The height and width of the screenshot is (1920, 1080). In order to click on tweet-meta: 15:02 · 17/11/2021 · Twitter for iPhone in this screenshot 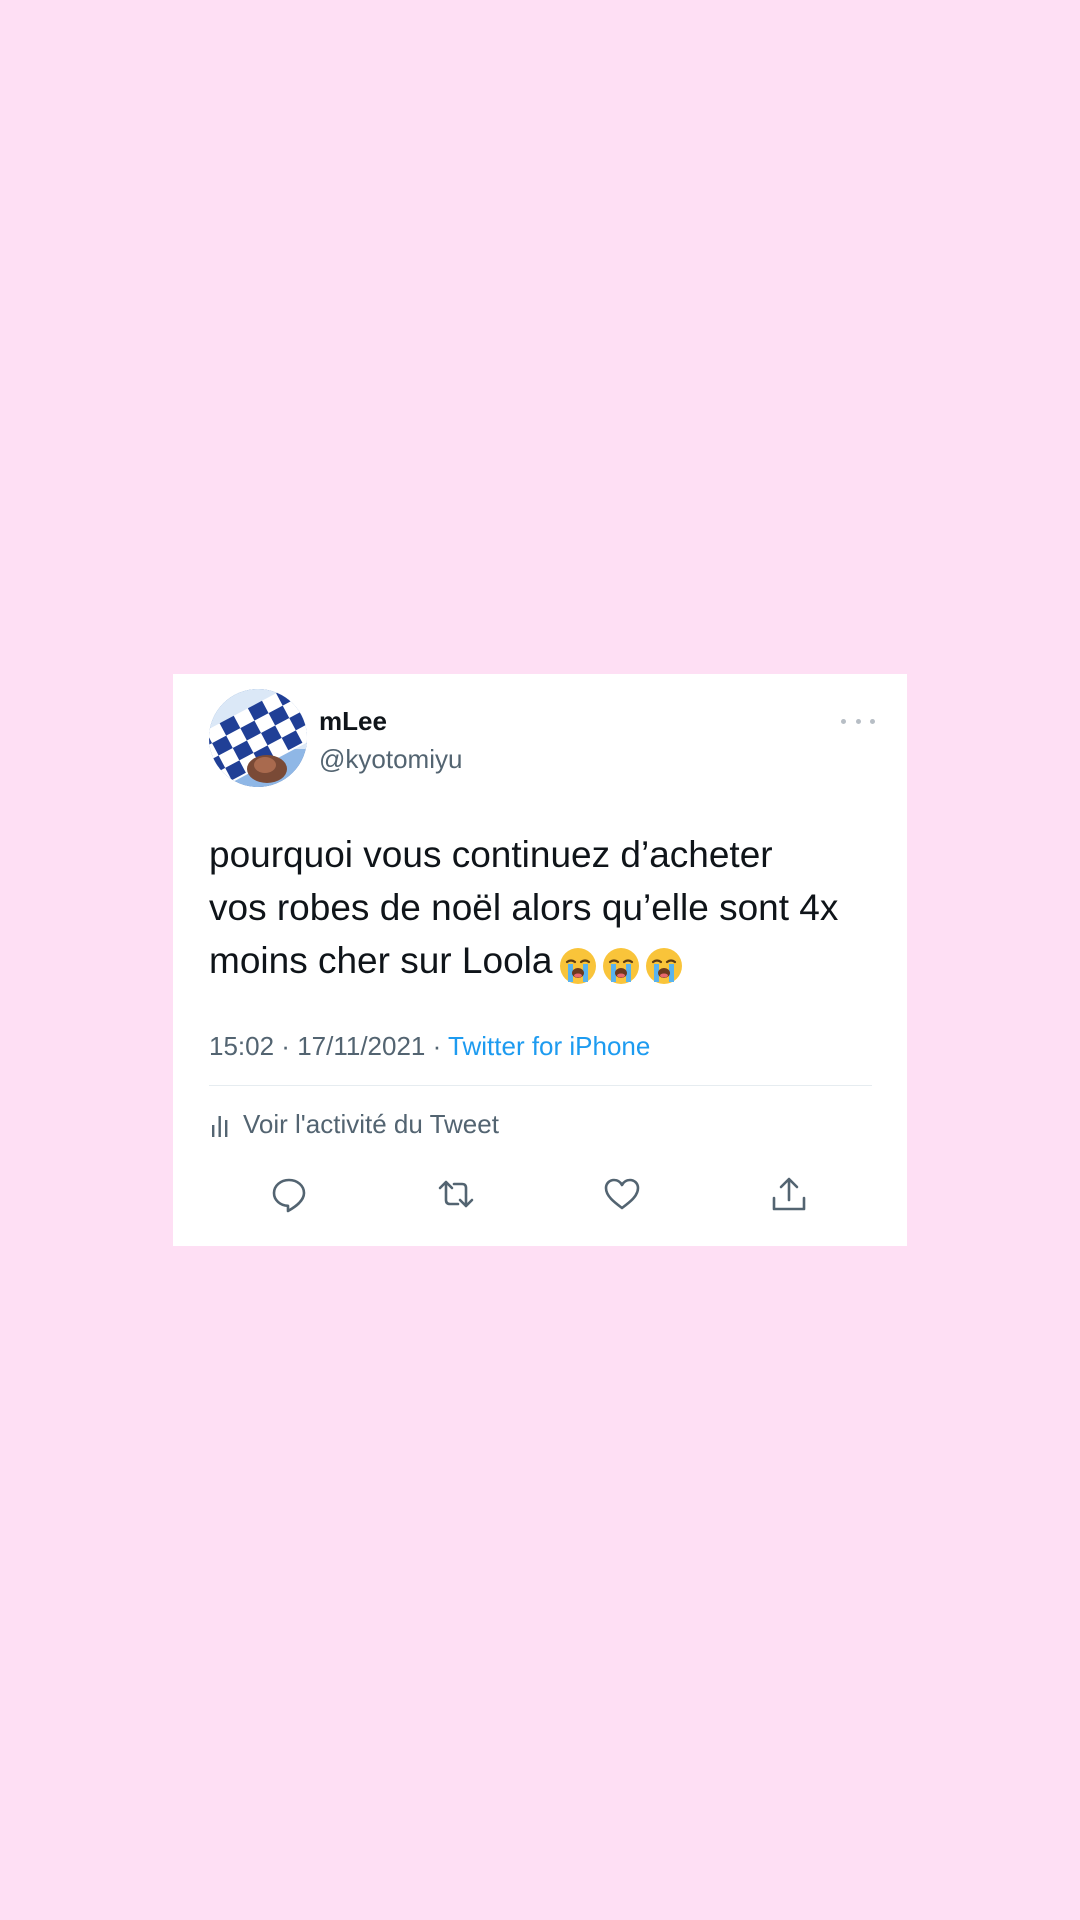, I will do `click(429, 1046)`.